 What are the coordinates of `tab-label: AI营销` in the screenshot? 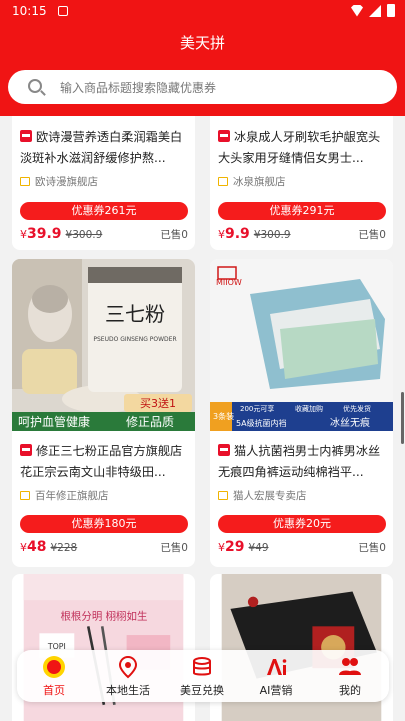 It's located at (276, 690).